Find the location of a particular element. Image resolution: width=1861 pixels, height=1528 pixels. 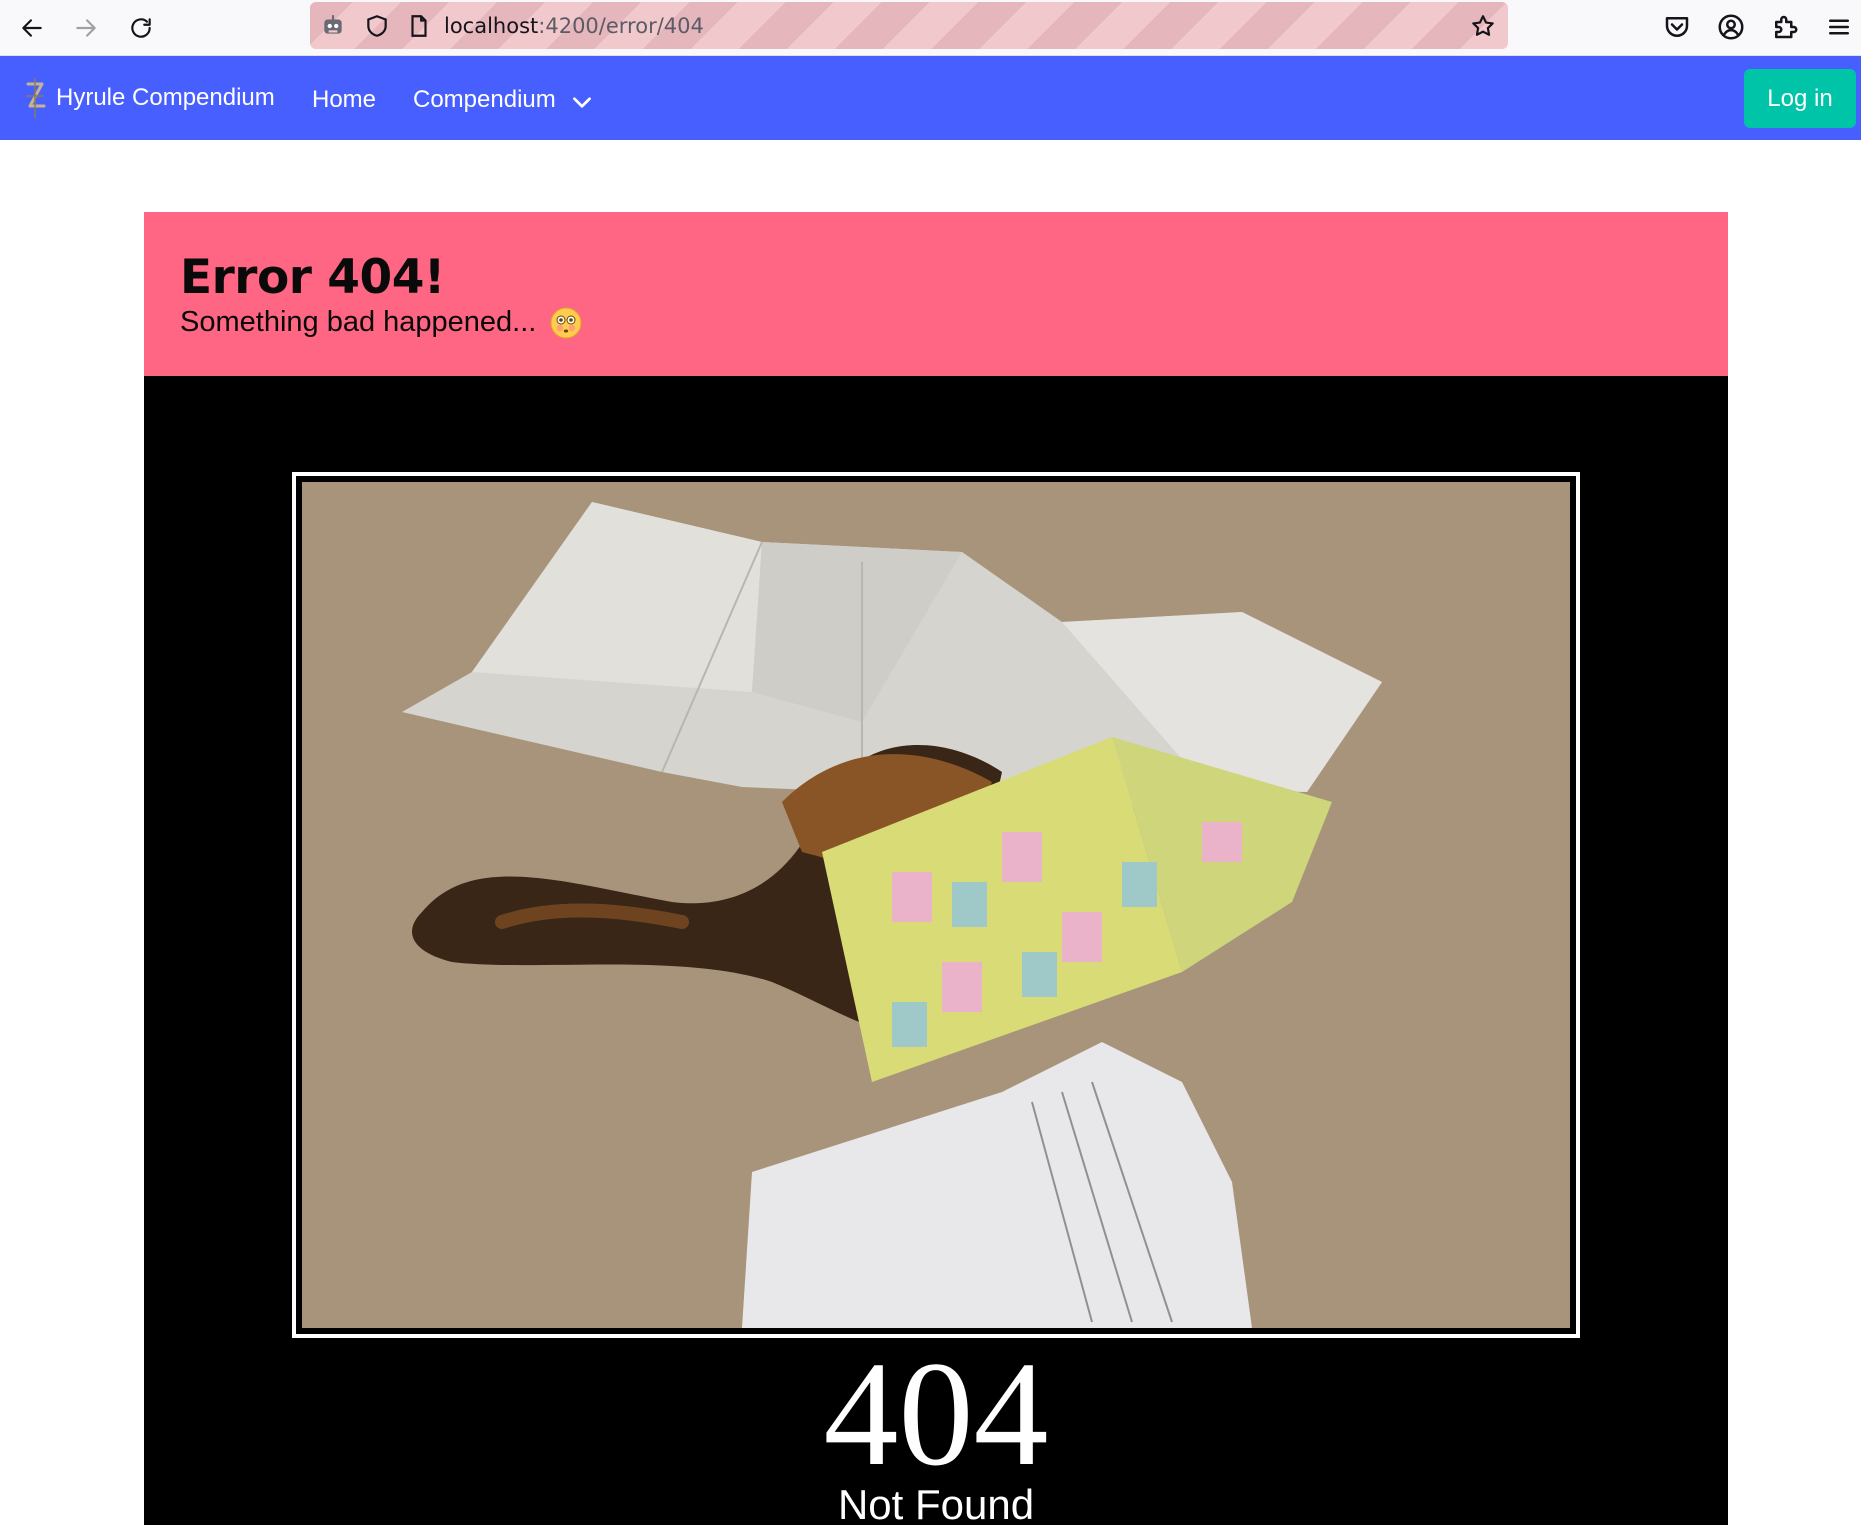

back-button is located at coordinates (32, 28).